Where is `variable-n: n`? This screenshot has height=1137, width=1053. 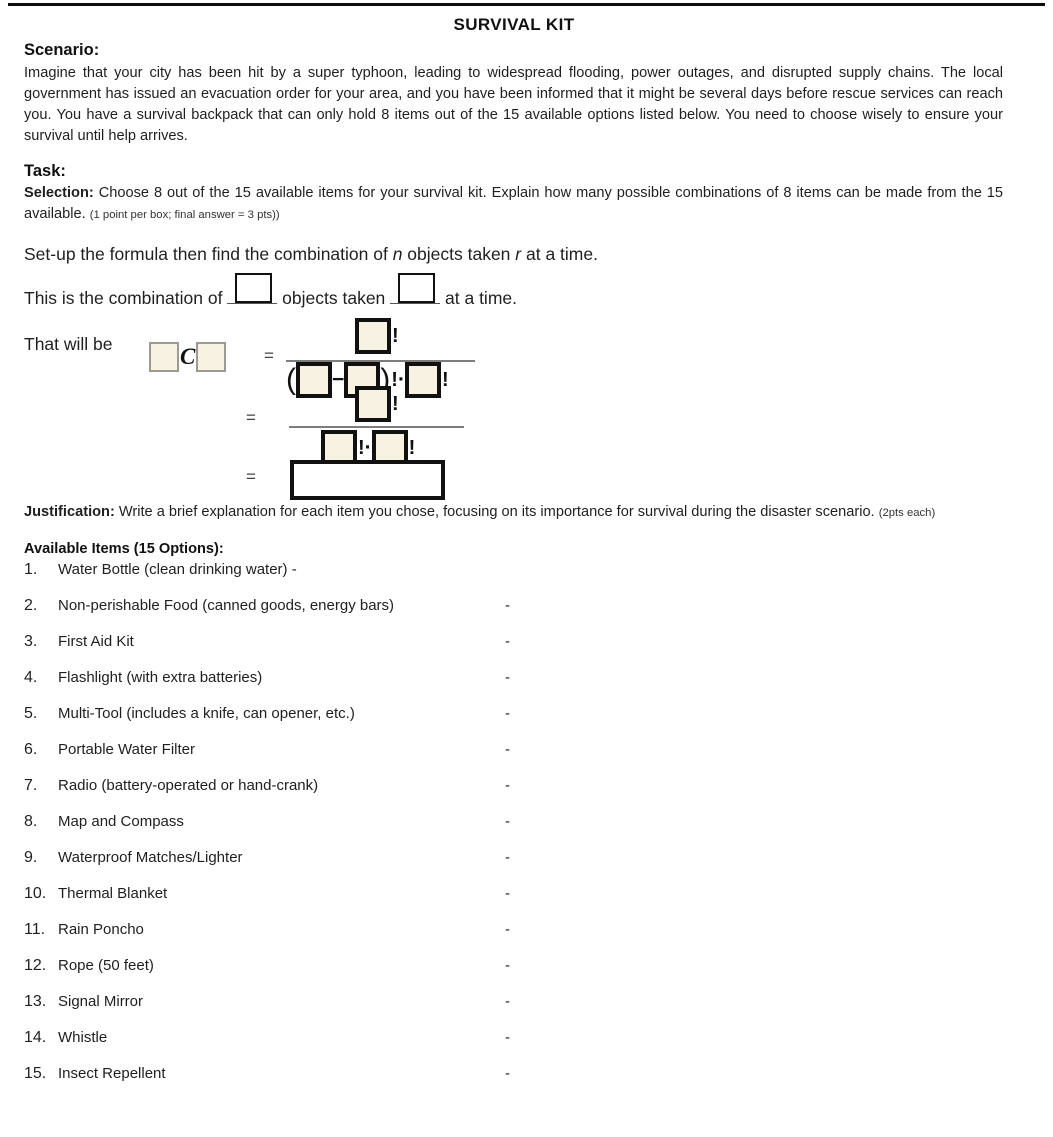 variable-n: n is located at coordinates (397, 254).